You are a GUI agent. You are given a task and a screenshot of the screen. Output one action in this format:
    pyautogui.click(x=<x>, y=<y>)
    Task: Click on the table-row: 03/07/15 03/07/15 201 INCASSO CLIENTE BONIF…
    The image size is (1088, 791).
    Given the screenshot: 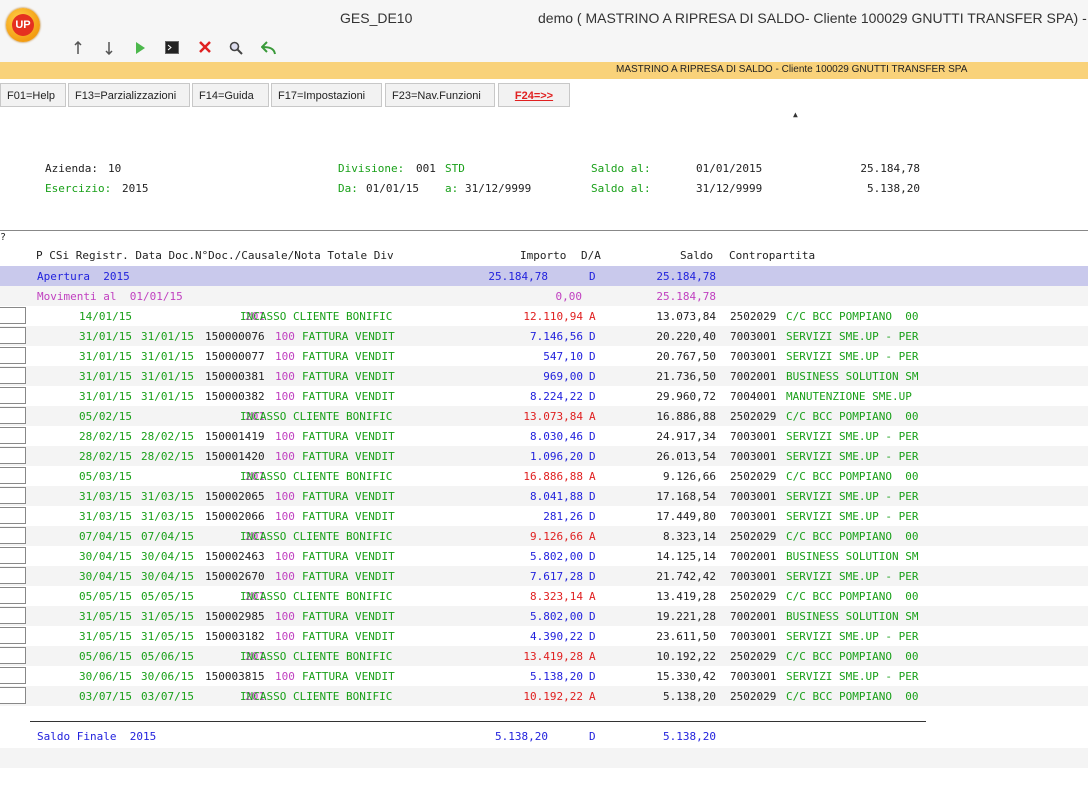 What is the action you would take?
    pyautogui.click(x=544, y=696)
    